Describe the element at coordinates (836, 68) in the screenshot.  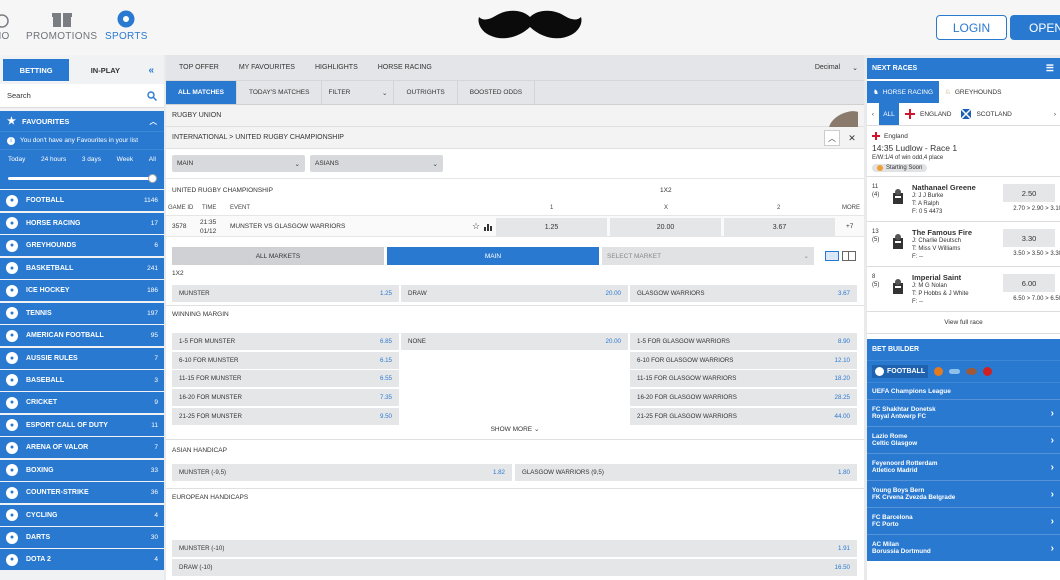
I see `odds-format-select: Decimal ⌄` at that location.